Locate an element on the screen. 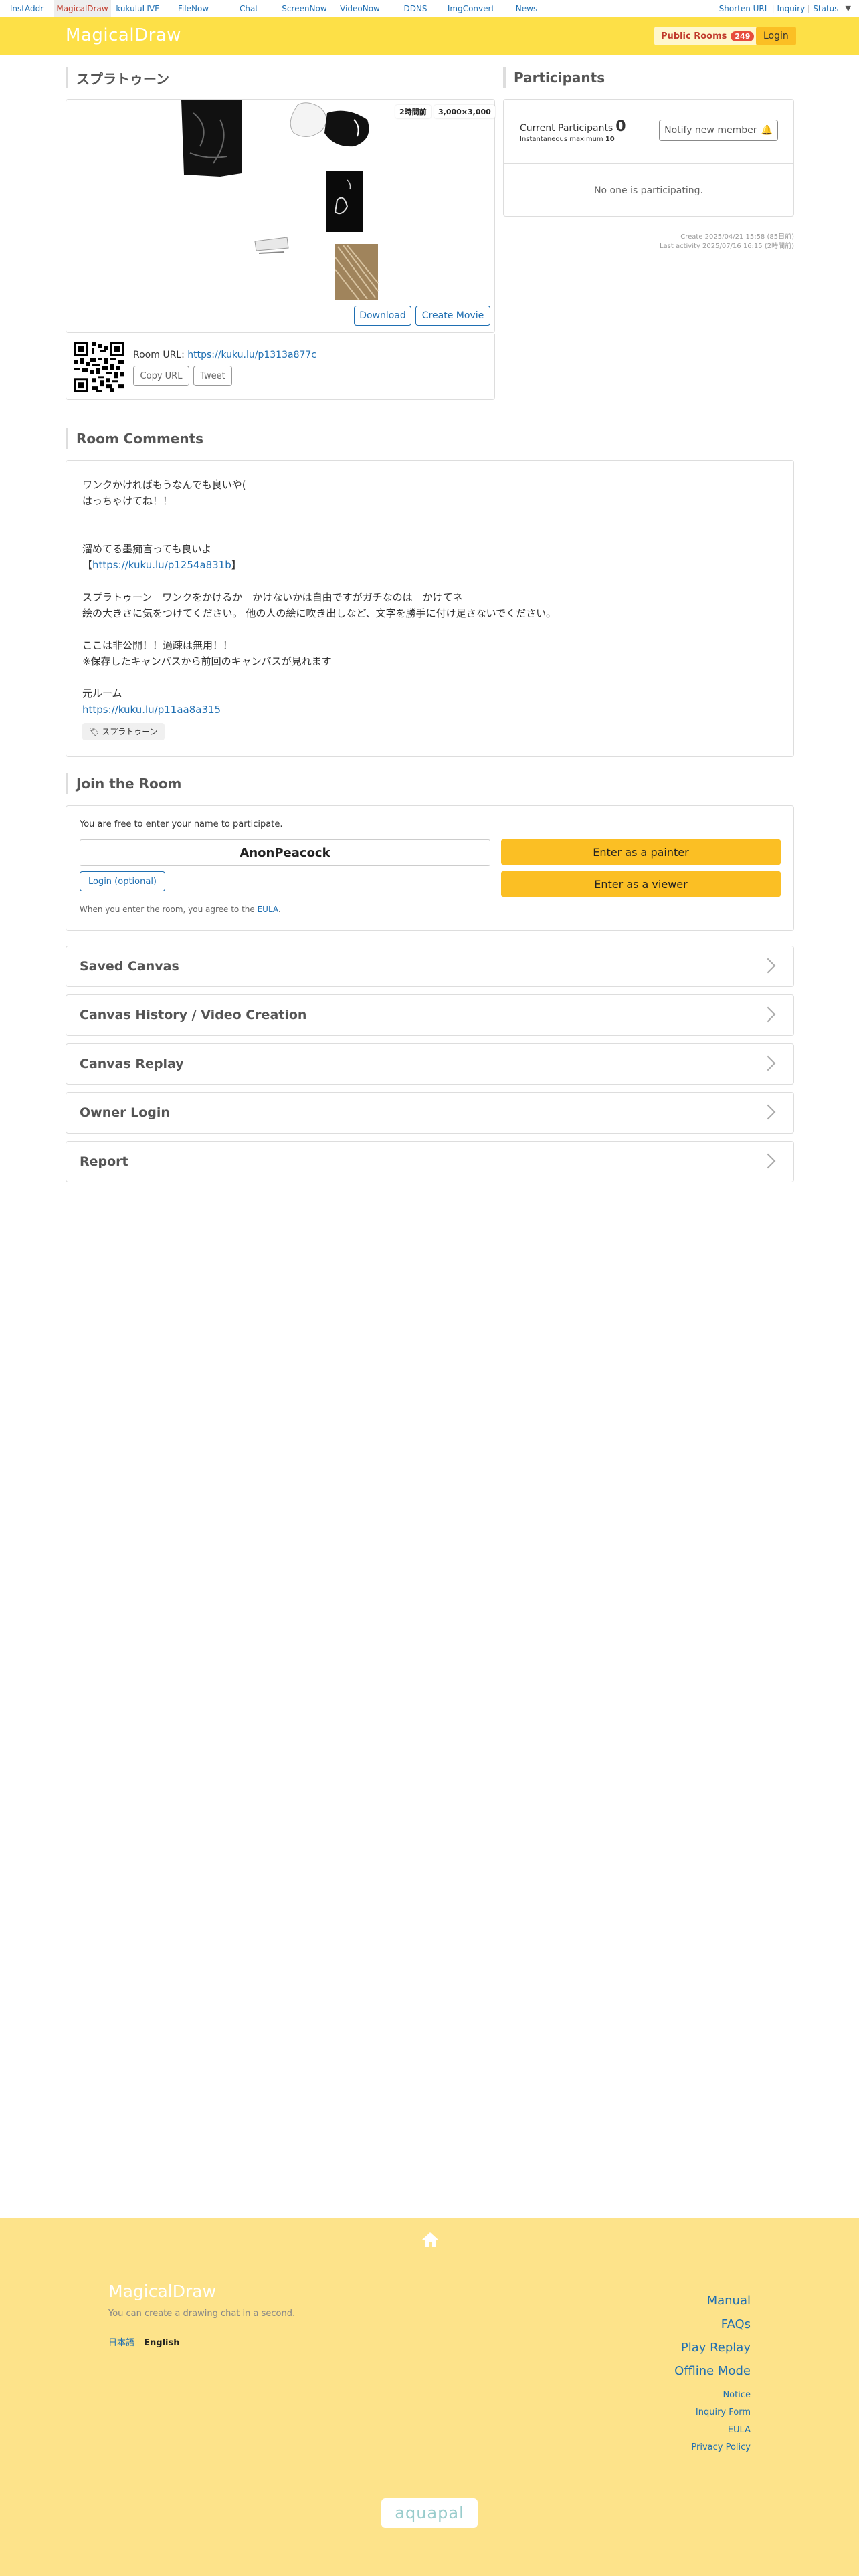  topnav-right: Shorten URL | Inquiry | Status ▼ is located at coordinates (785, 8).